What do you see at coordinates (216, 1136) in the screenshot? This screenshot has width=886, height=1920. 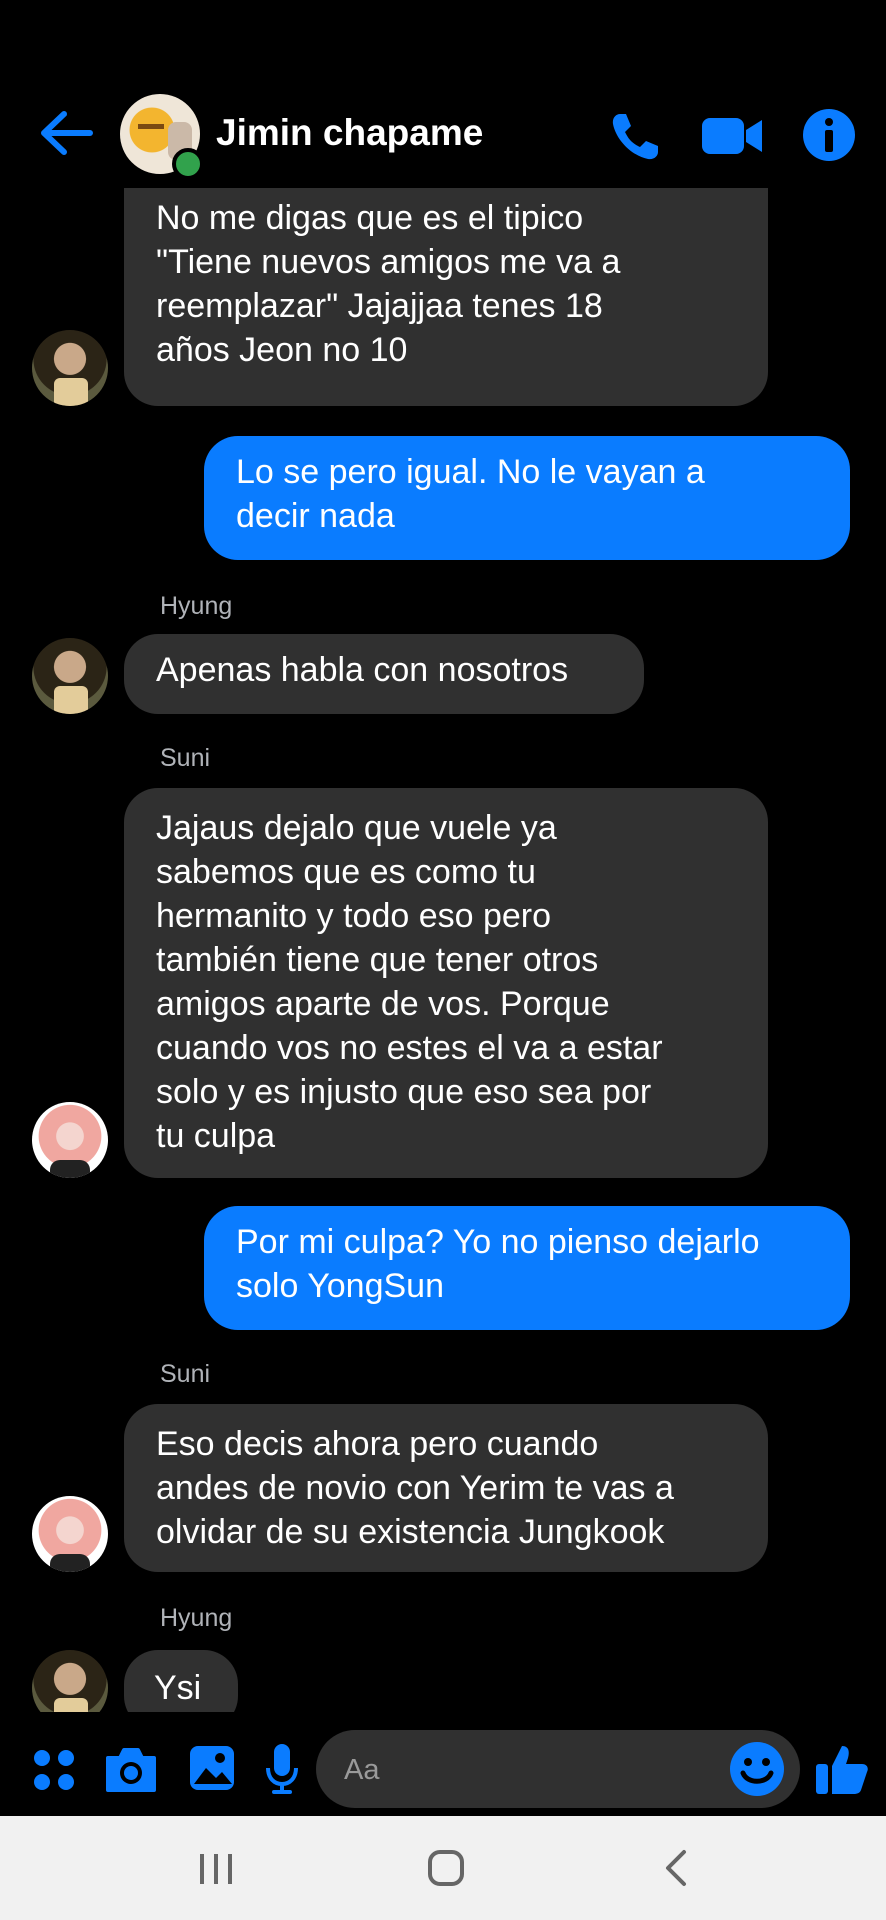 I see `message-text: tu culpa` at bounding box center [216, 1136].